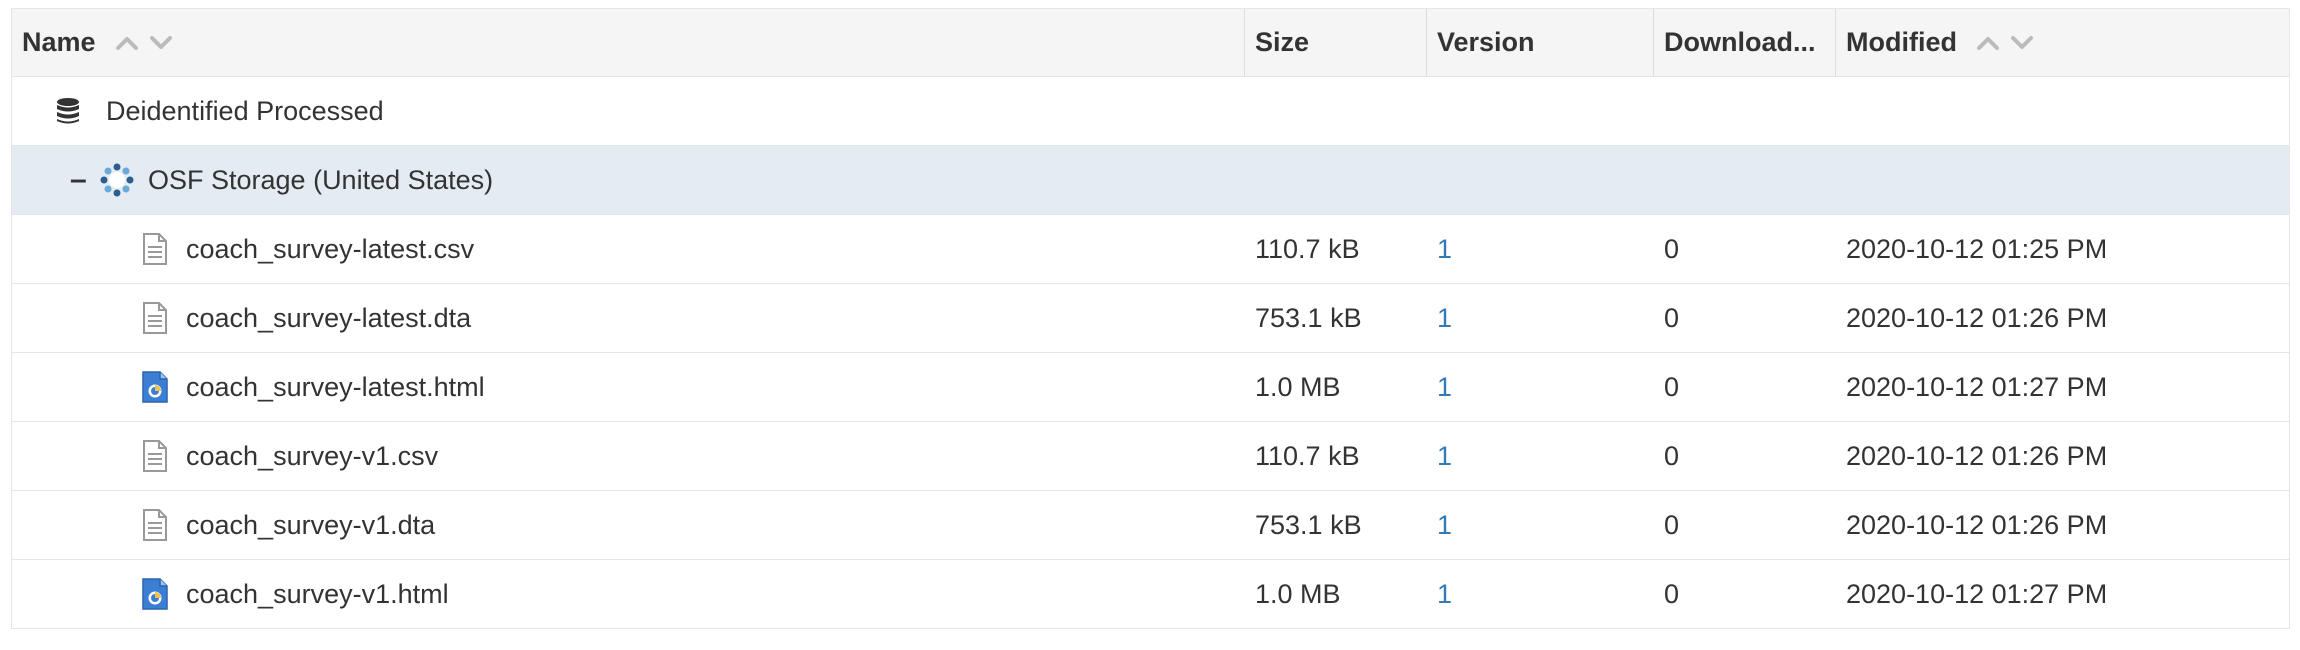  Describe the element at coordinates (328, 318) in the screenshot. I see `file-name: coach_survey-latest.dta` at that location.